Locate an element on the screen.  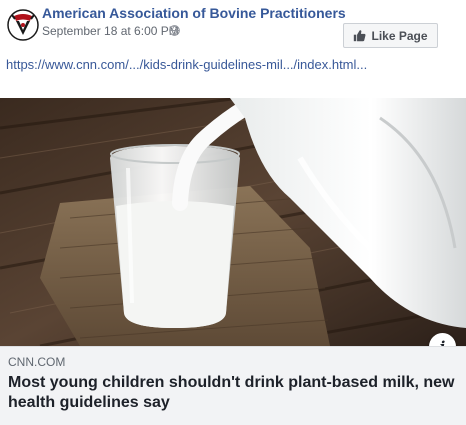
post-timestamp: September 18 at 6:00 PM is located at coordinates (110, 31).